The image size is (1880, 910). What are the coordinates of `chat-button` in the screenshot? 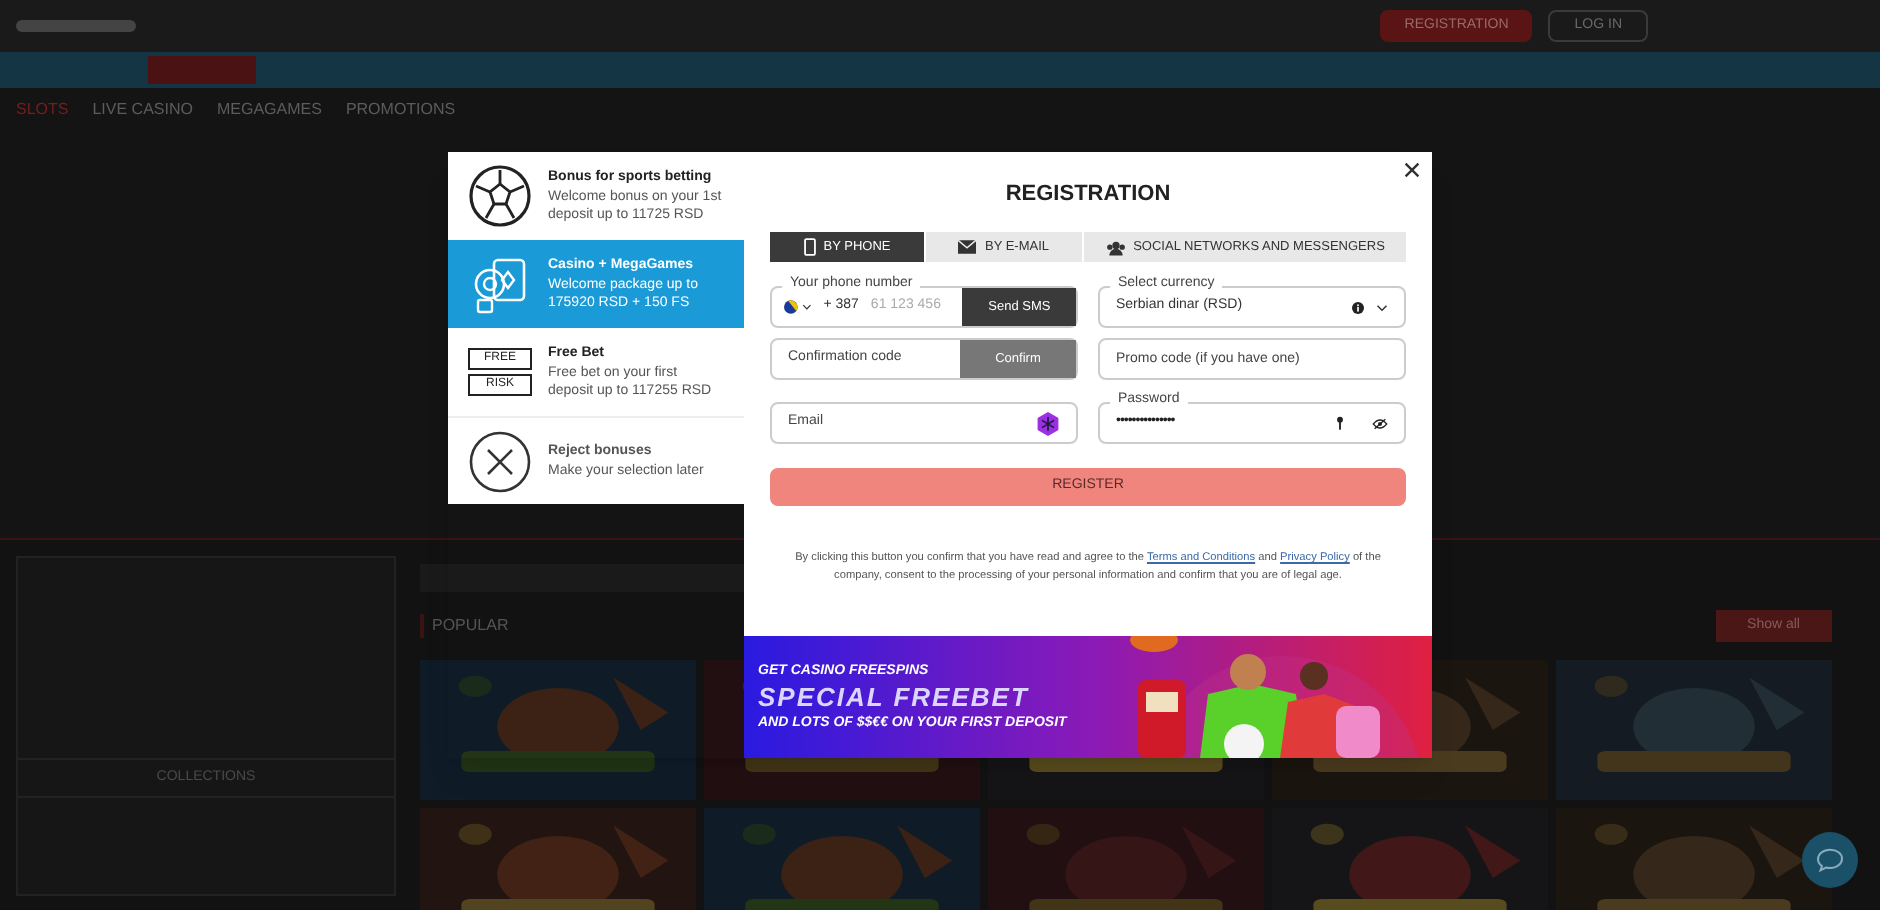 It's located at (1830, 860).